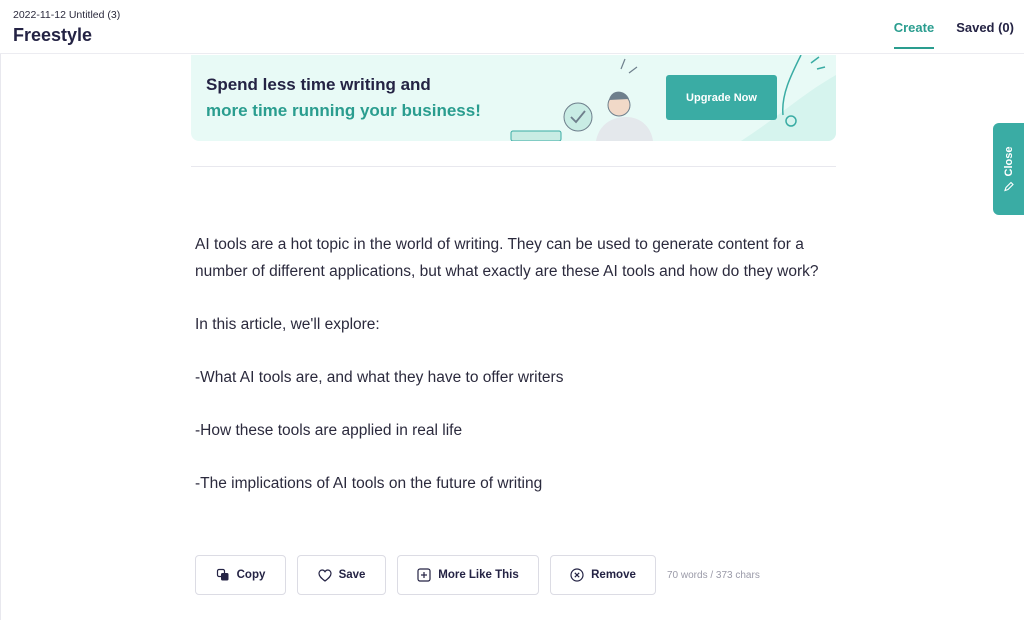 This screenshot has height=620, width=1024. I want to click on banner-subheadline: more time running your business!, so click(343, 110).